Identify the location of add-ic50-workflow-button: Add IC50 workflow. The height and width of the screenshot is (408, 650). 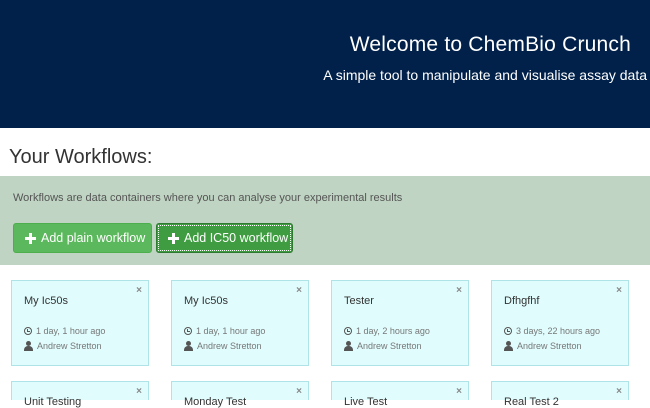
(224, 238).